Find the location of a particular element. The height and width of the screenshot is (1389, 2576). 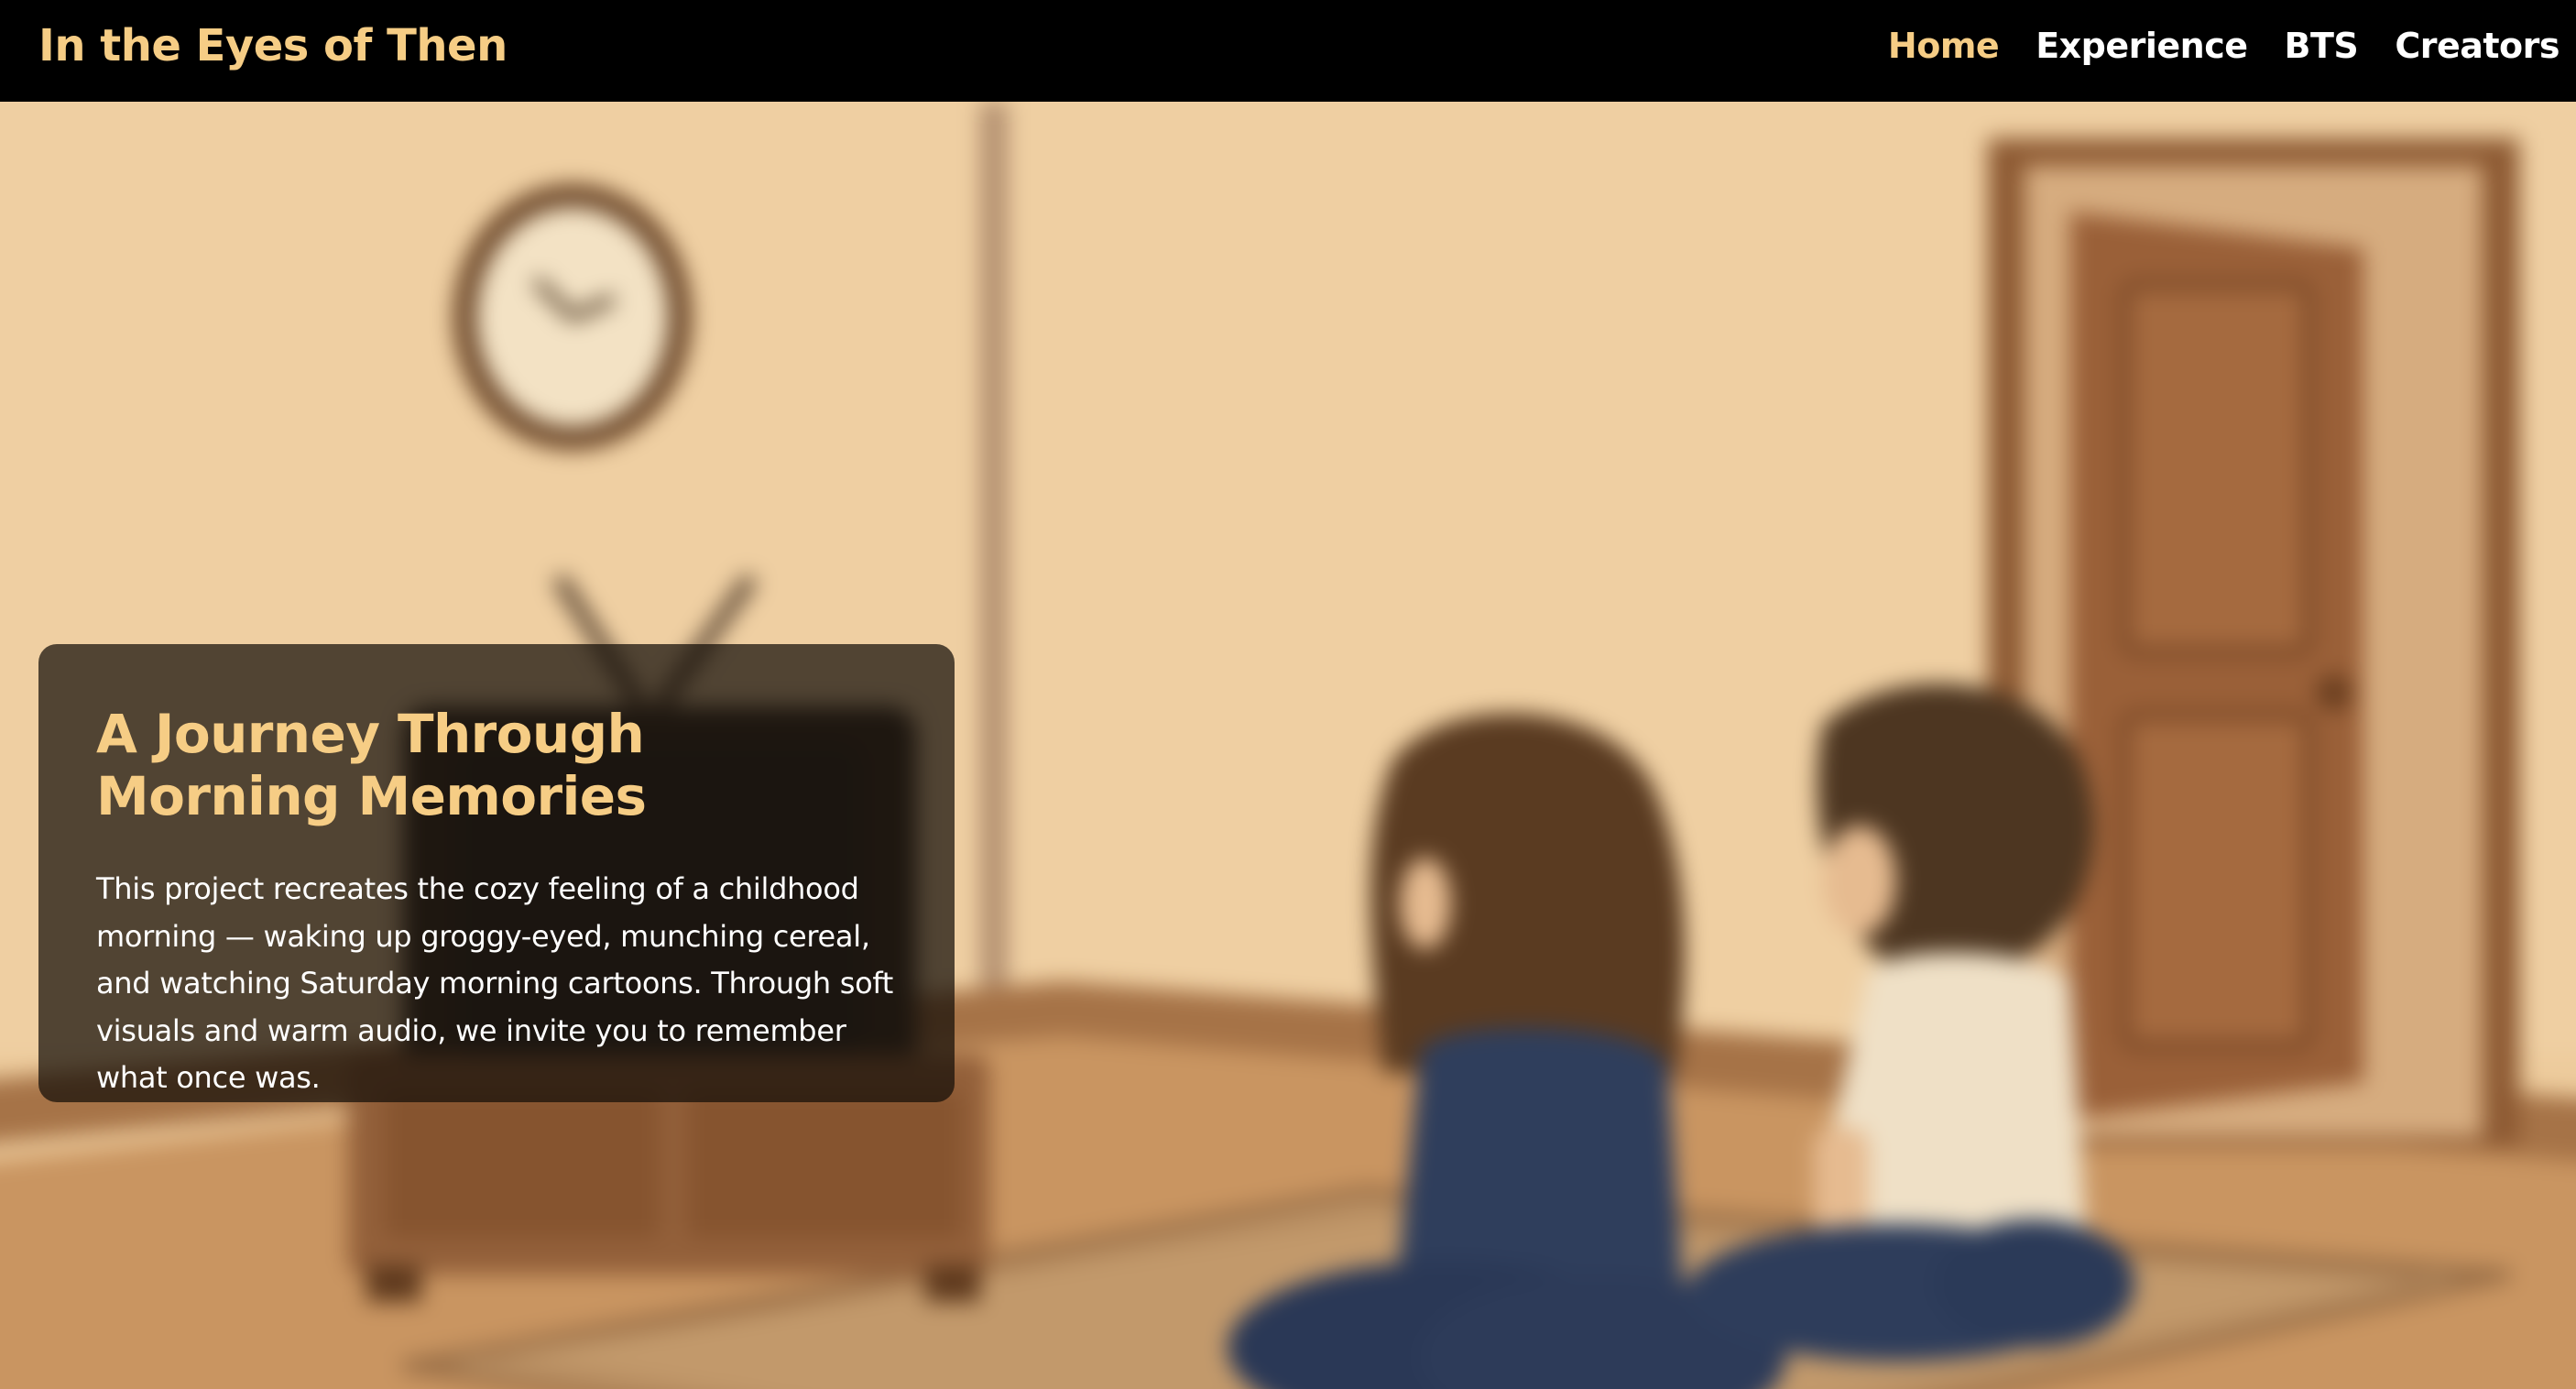

main-nav: Home Experience BTS Creators is located at coordinates (2206, 46).